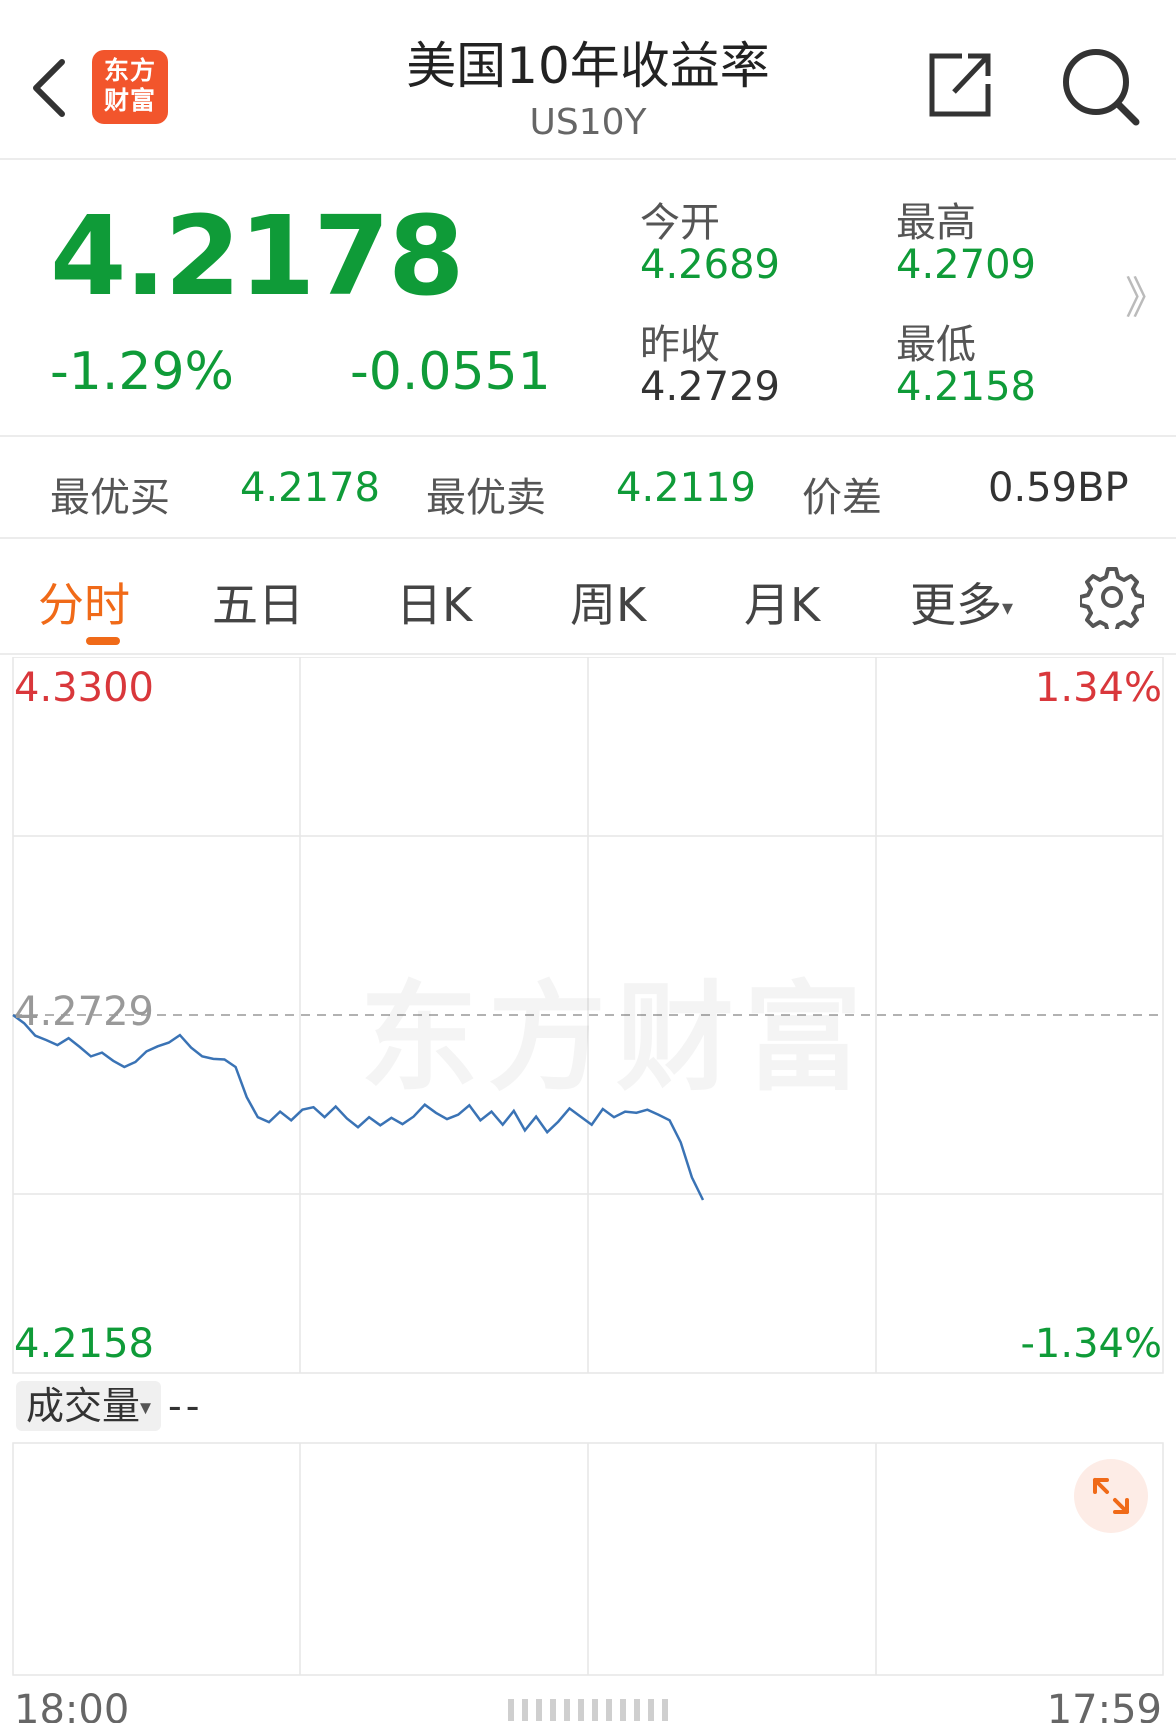  I want to click on tab-weekly-k: 周K, so click(608, 602).